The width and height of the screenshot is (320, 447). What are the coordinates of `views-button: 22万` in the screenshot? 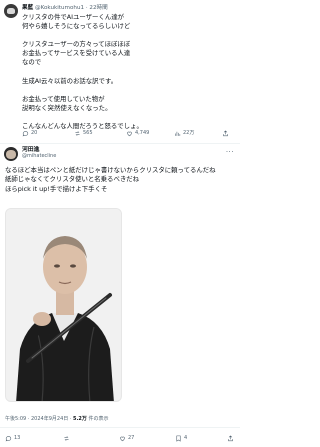 It's located at (184, 133).